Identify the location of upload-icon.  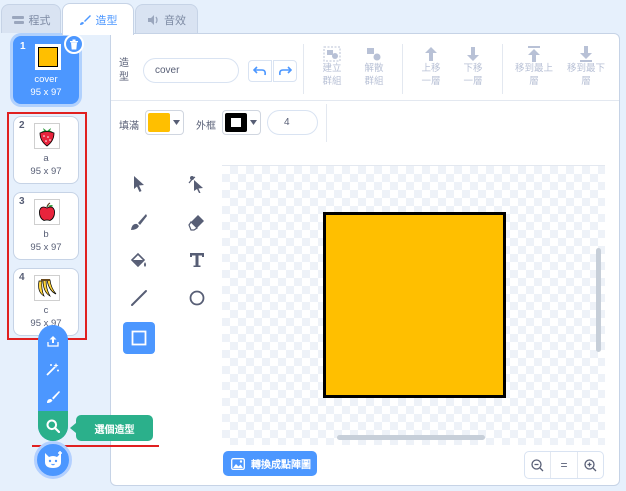
(53, 341).